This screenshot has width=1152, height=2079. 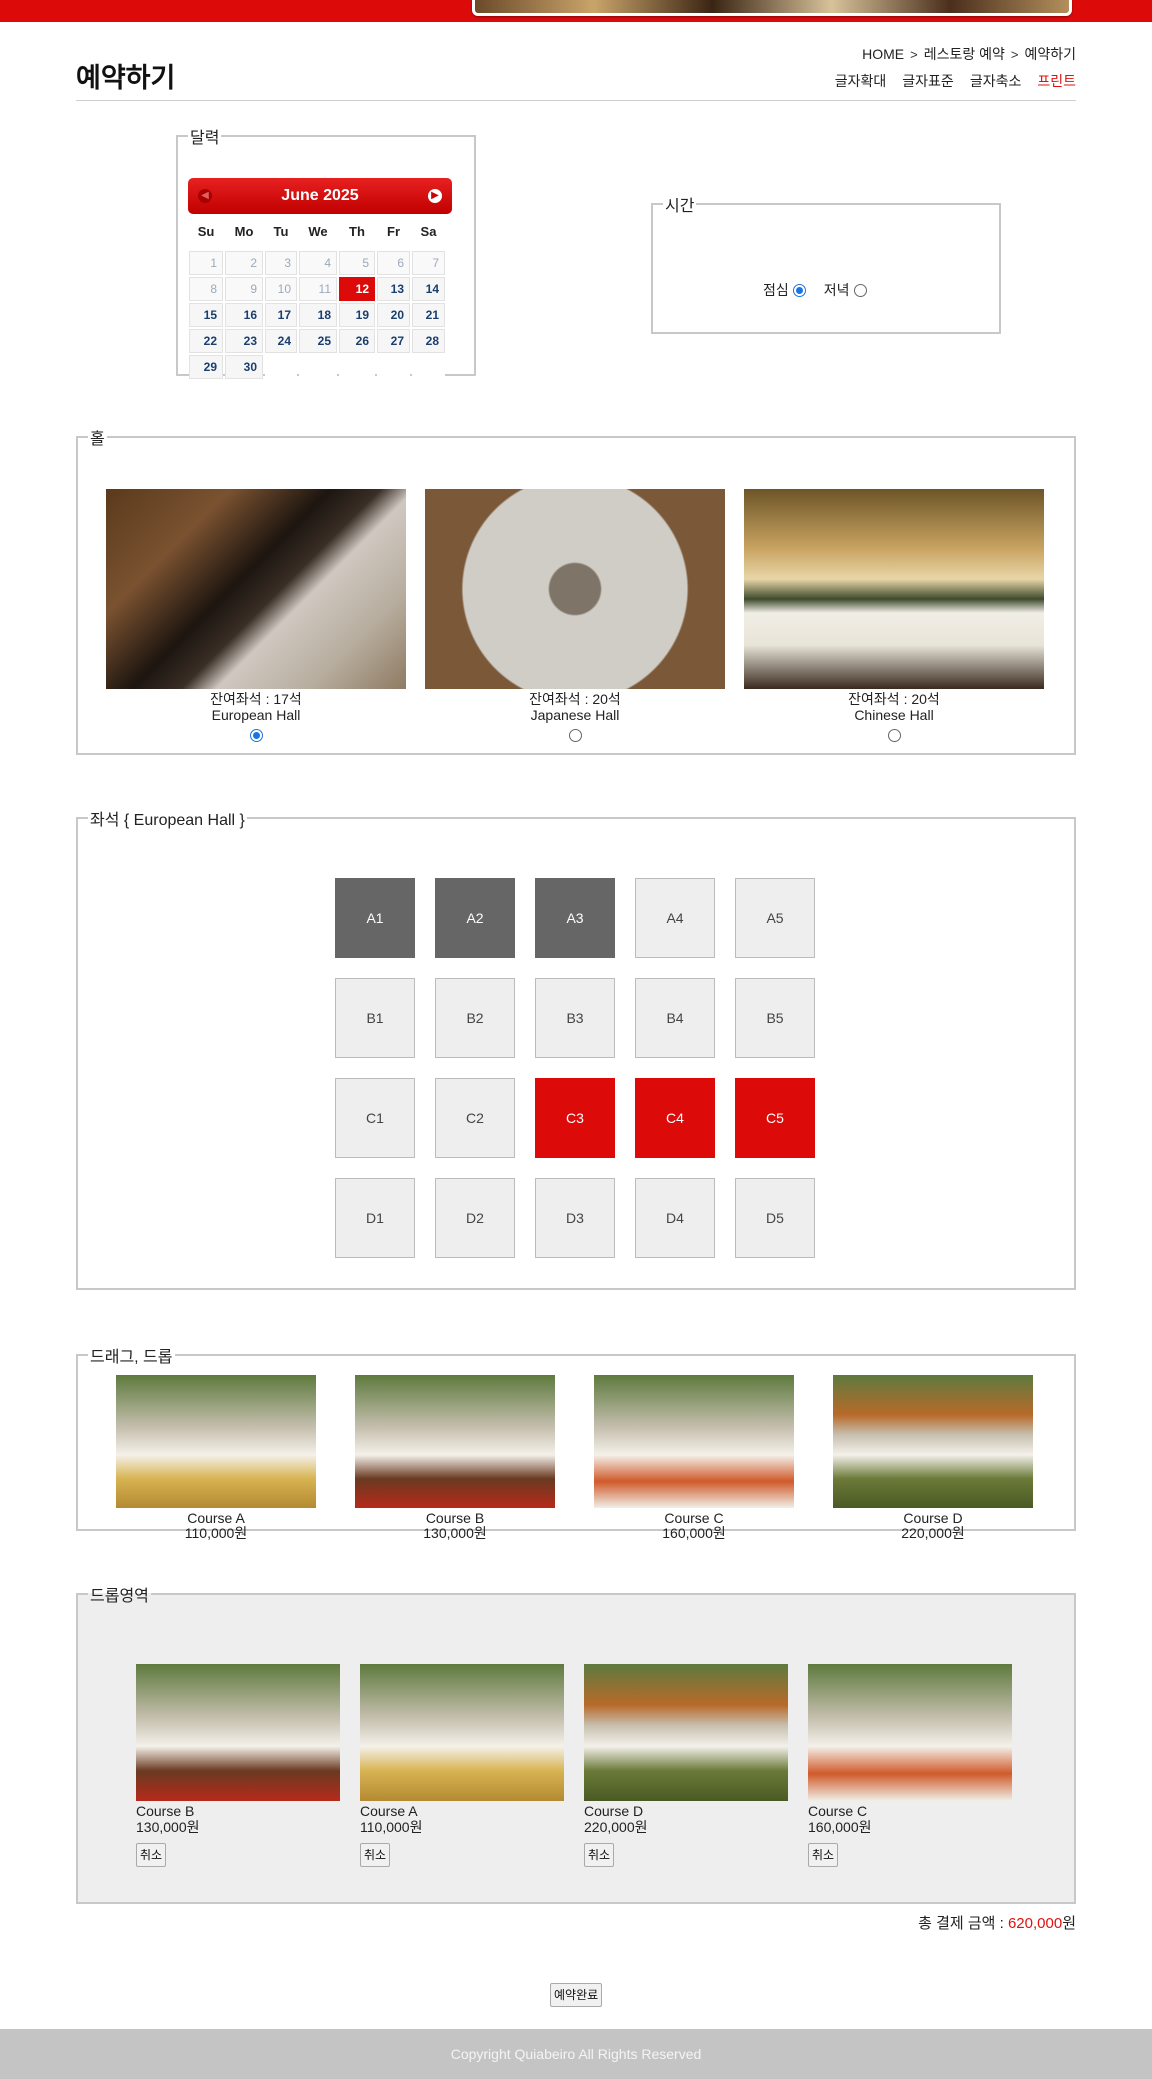 I want to click on page-title: 예약하기, so click(x=126, y=78).